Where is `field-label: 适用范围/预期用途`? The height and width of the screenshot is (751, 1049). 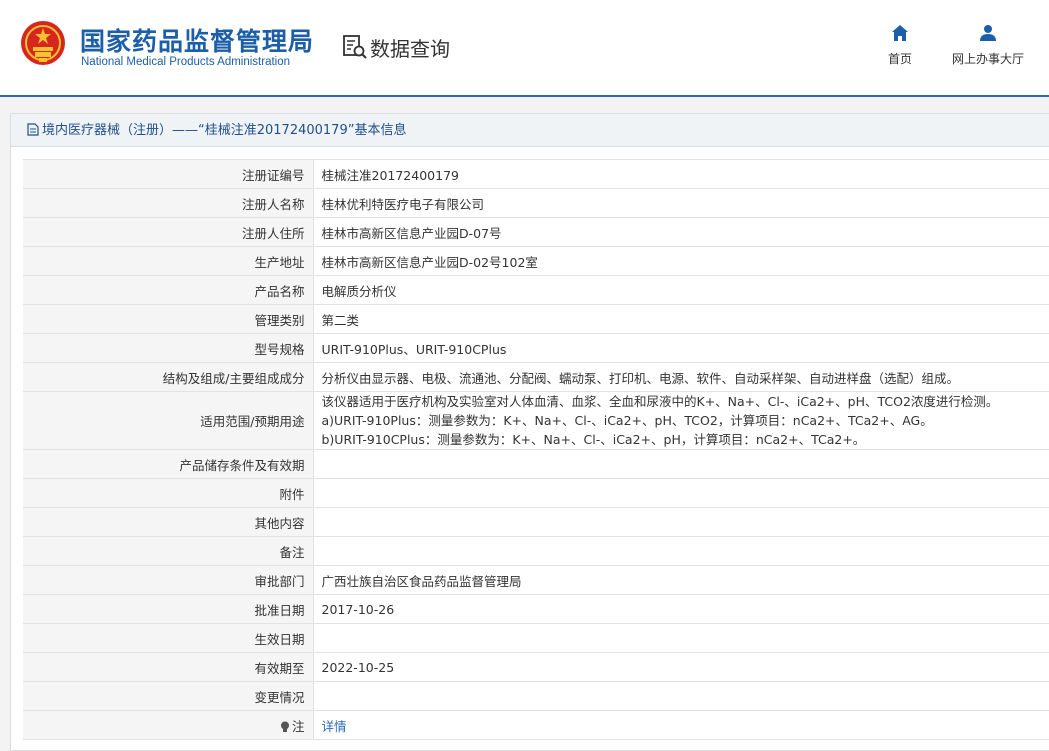
field-label: 适用范围/预期用途 is located at coordinates (168, 420).